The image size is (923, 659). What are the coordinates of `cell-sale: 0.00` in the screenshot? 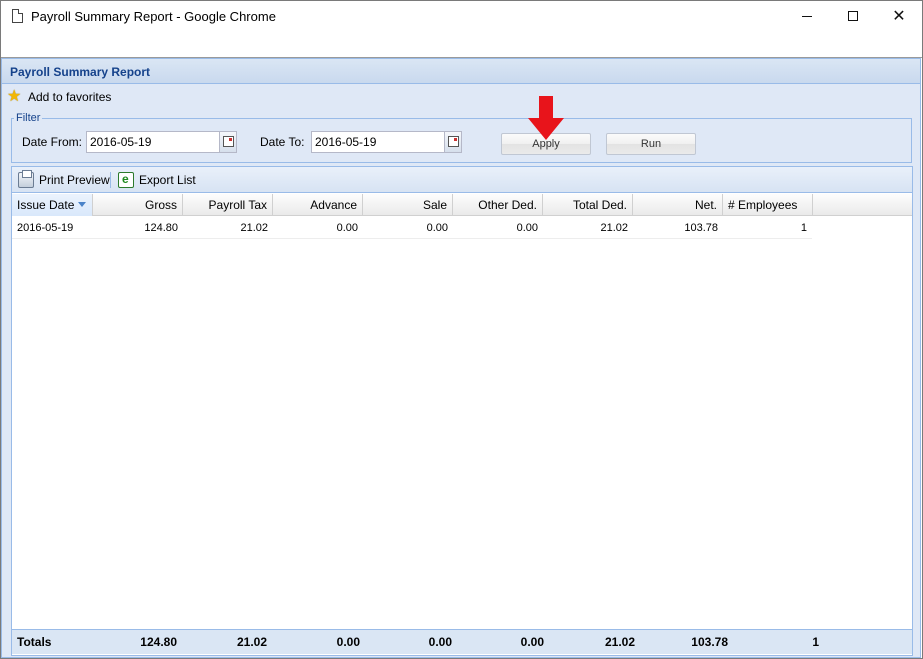 It's located at (437, 228).